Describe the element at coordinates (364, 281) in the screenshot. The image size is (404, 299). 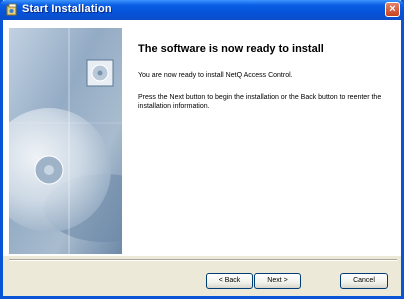
I see `cancel-button: Cancel` at that location.